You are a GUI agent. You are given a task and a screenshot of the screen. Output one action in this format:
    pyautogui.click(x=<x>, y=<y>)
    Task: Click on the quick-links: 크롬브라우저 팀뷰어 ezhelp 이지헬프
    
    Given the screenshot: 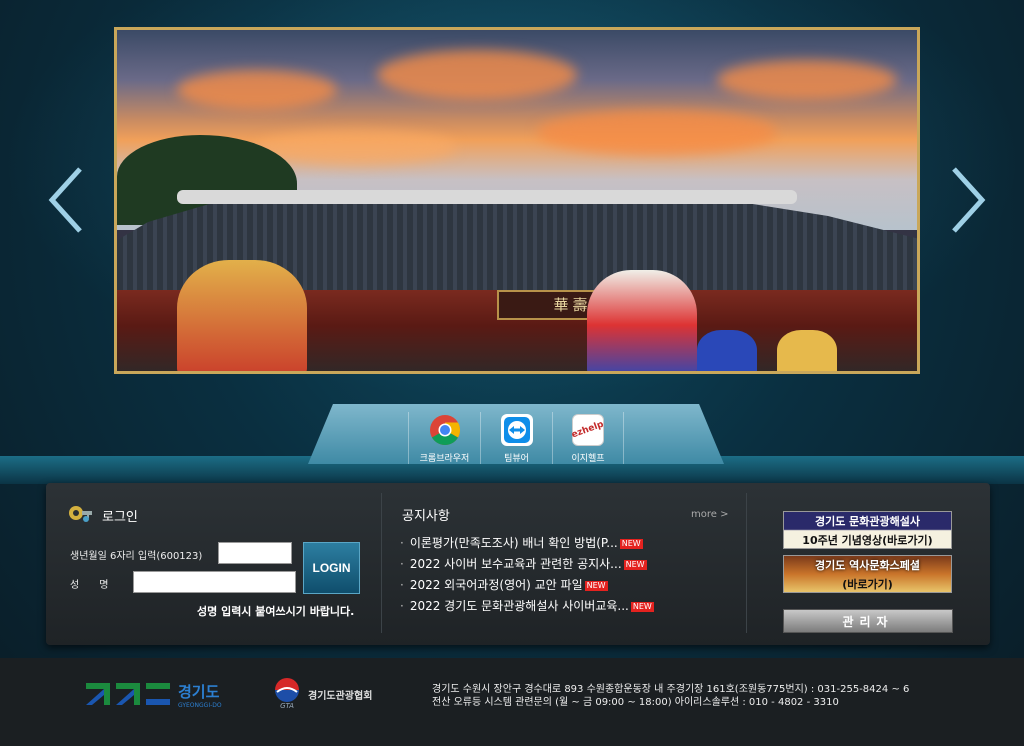 What is the action you would take?
    pyautogui.click(x=516, y=438)
    